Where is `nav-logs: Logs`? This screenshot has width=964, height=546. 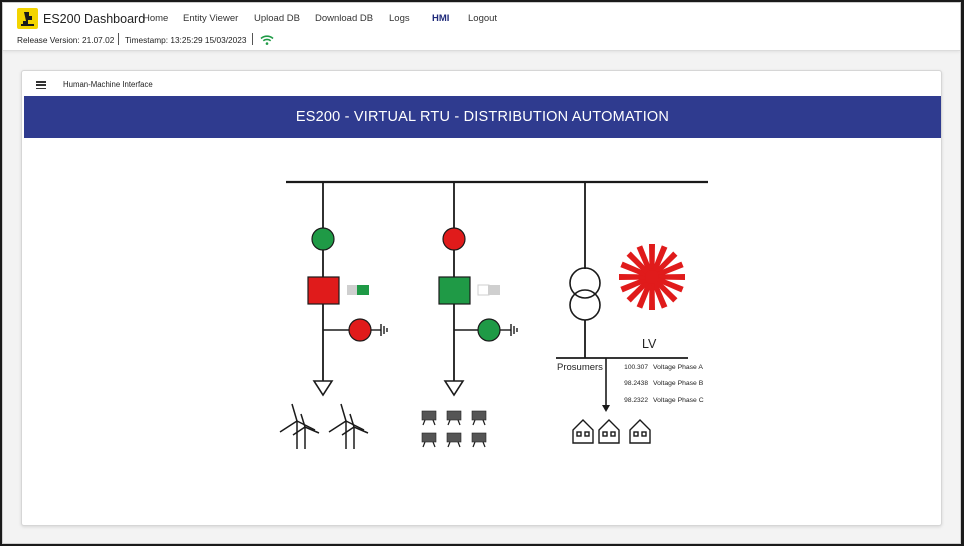 nav-logs: Logs is located at coordinates (399, 18).